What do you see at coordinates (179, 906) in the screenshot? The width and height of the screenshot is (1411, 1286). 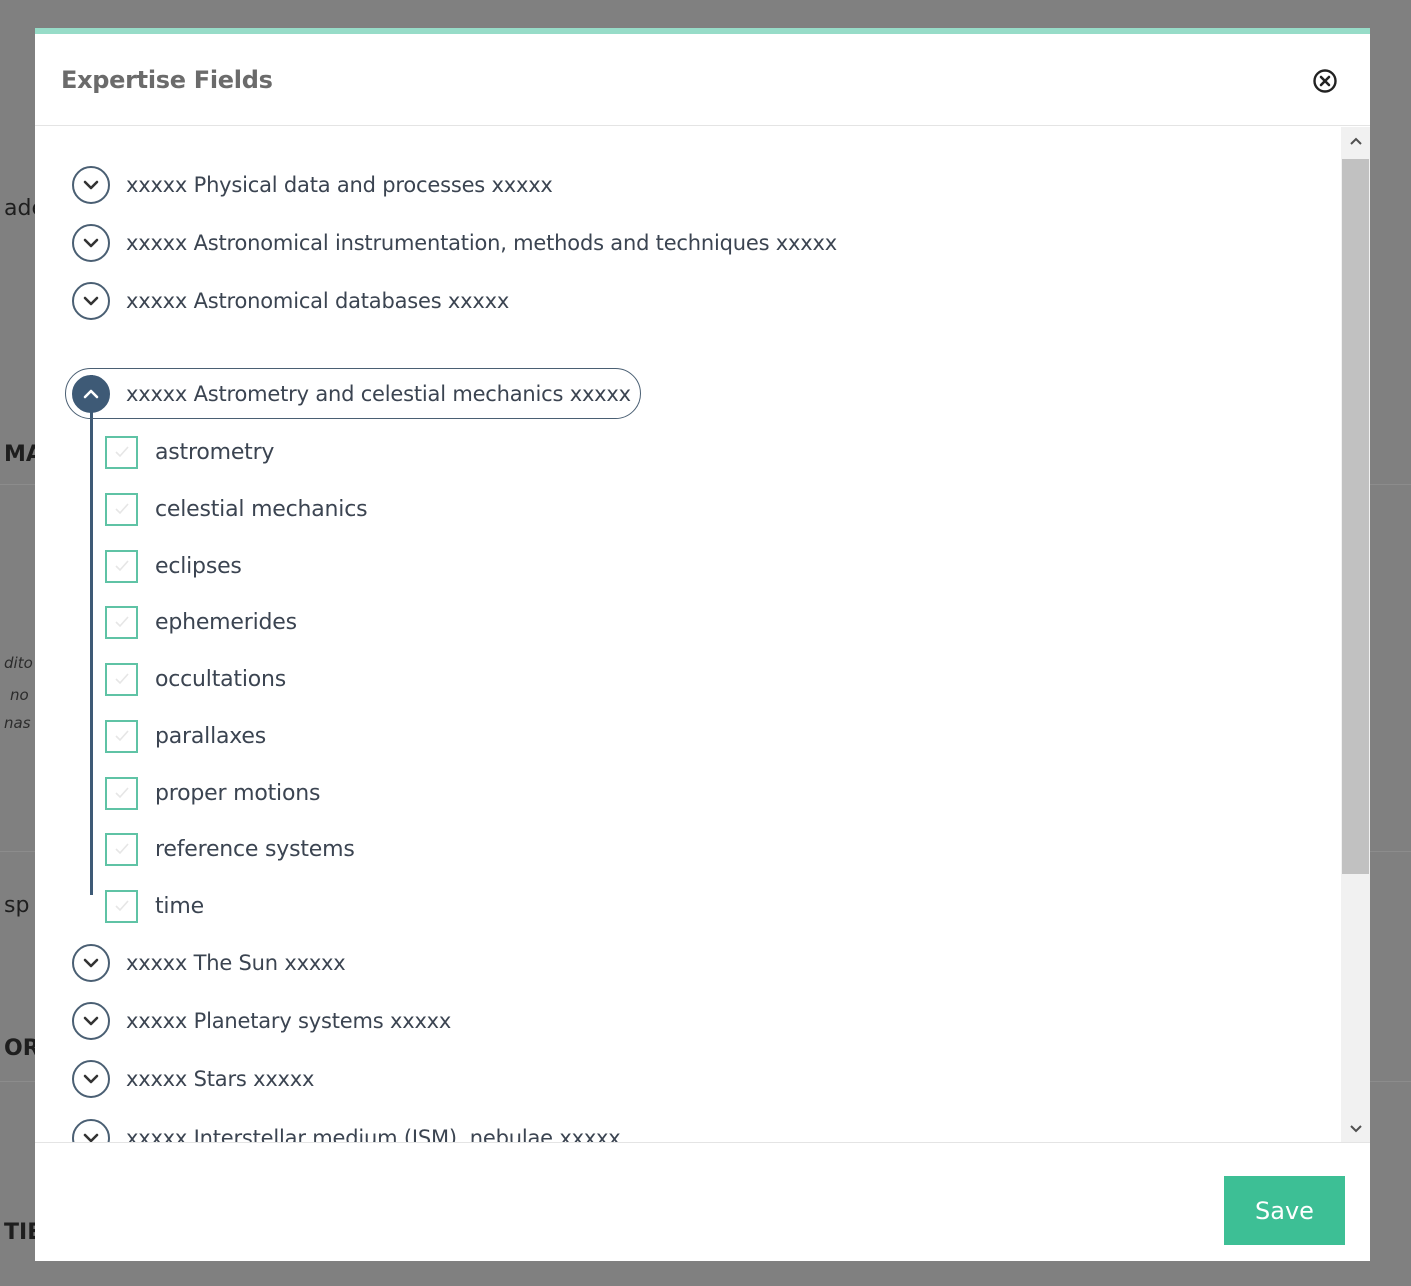 I see `checkbox-label: time` at bounding box center [179, 906].